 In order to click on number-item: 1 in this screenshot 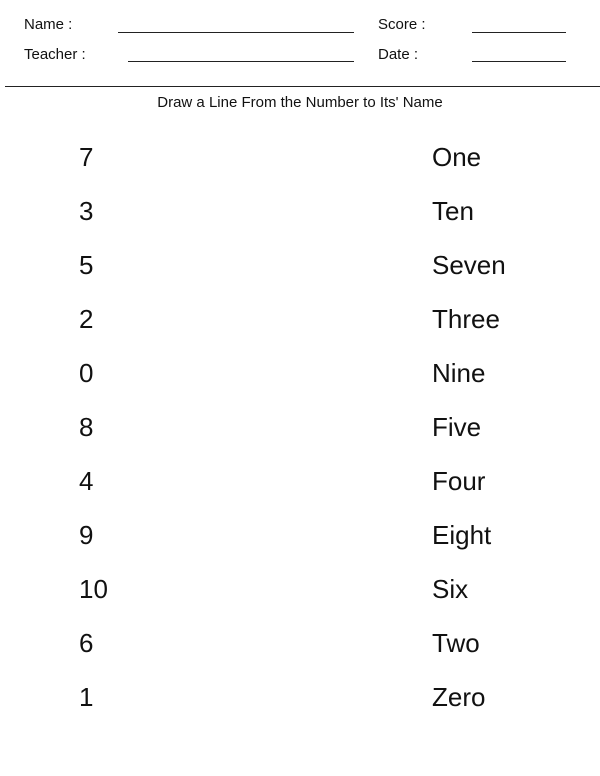, I will do `click(86, 697)`.